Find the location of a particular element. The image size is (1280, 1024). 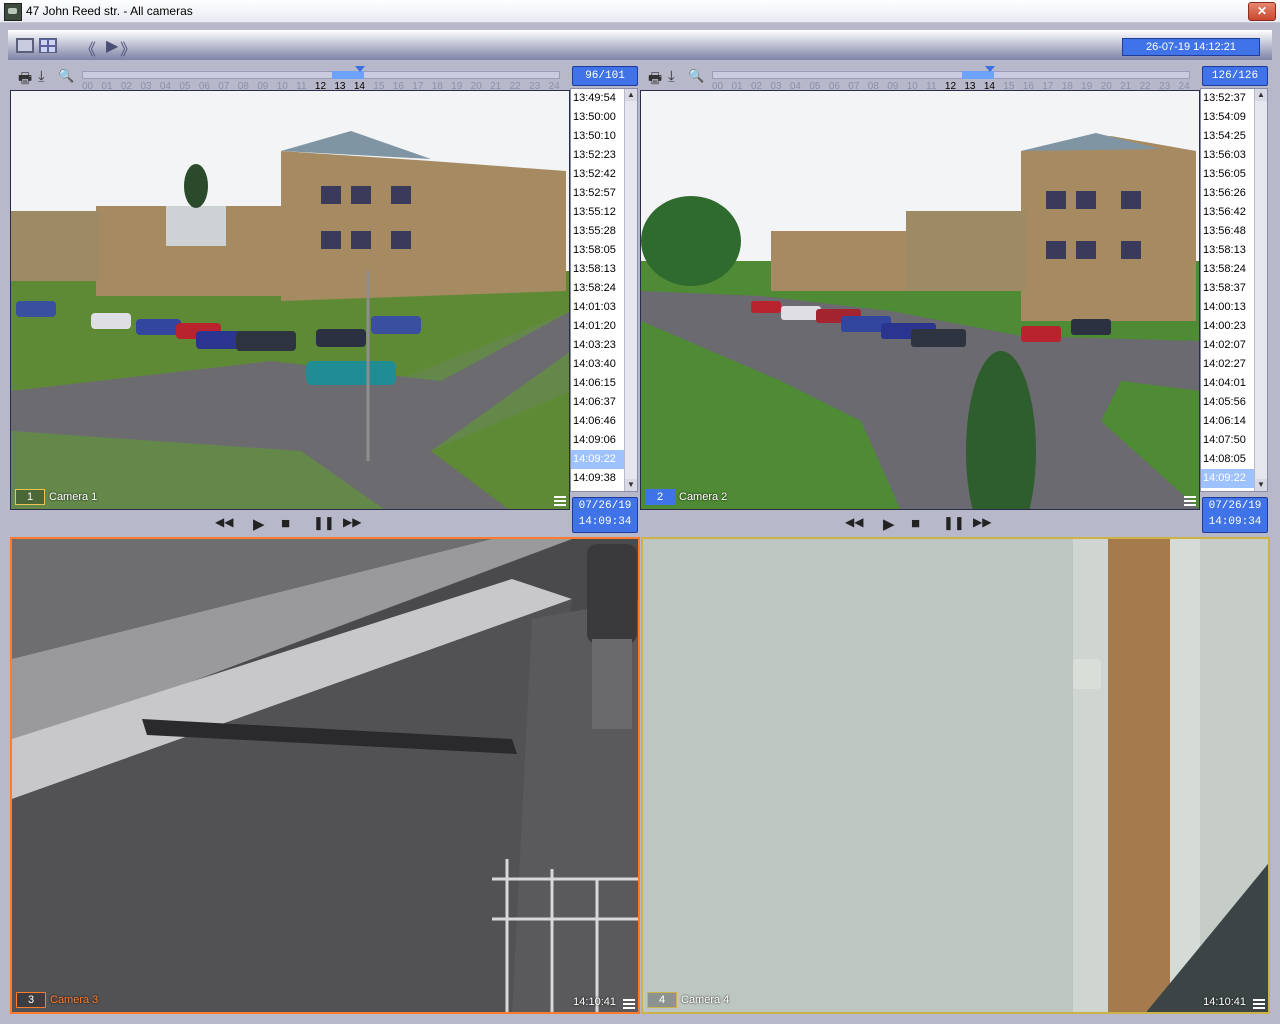

event-list-item: 14:02:27 is located at coordinates (1228, 364).